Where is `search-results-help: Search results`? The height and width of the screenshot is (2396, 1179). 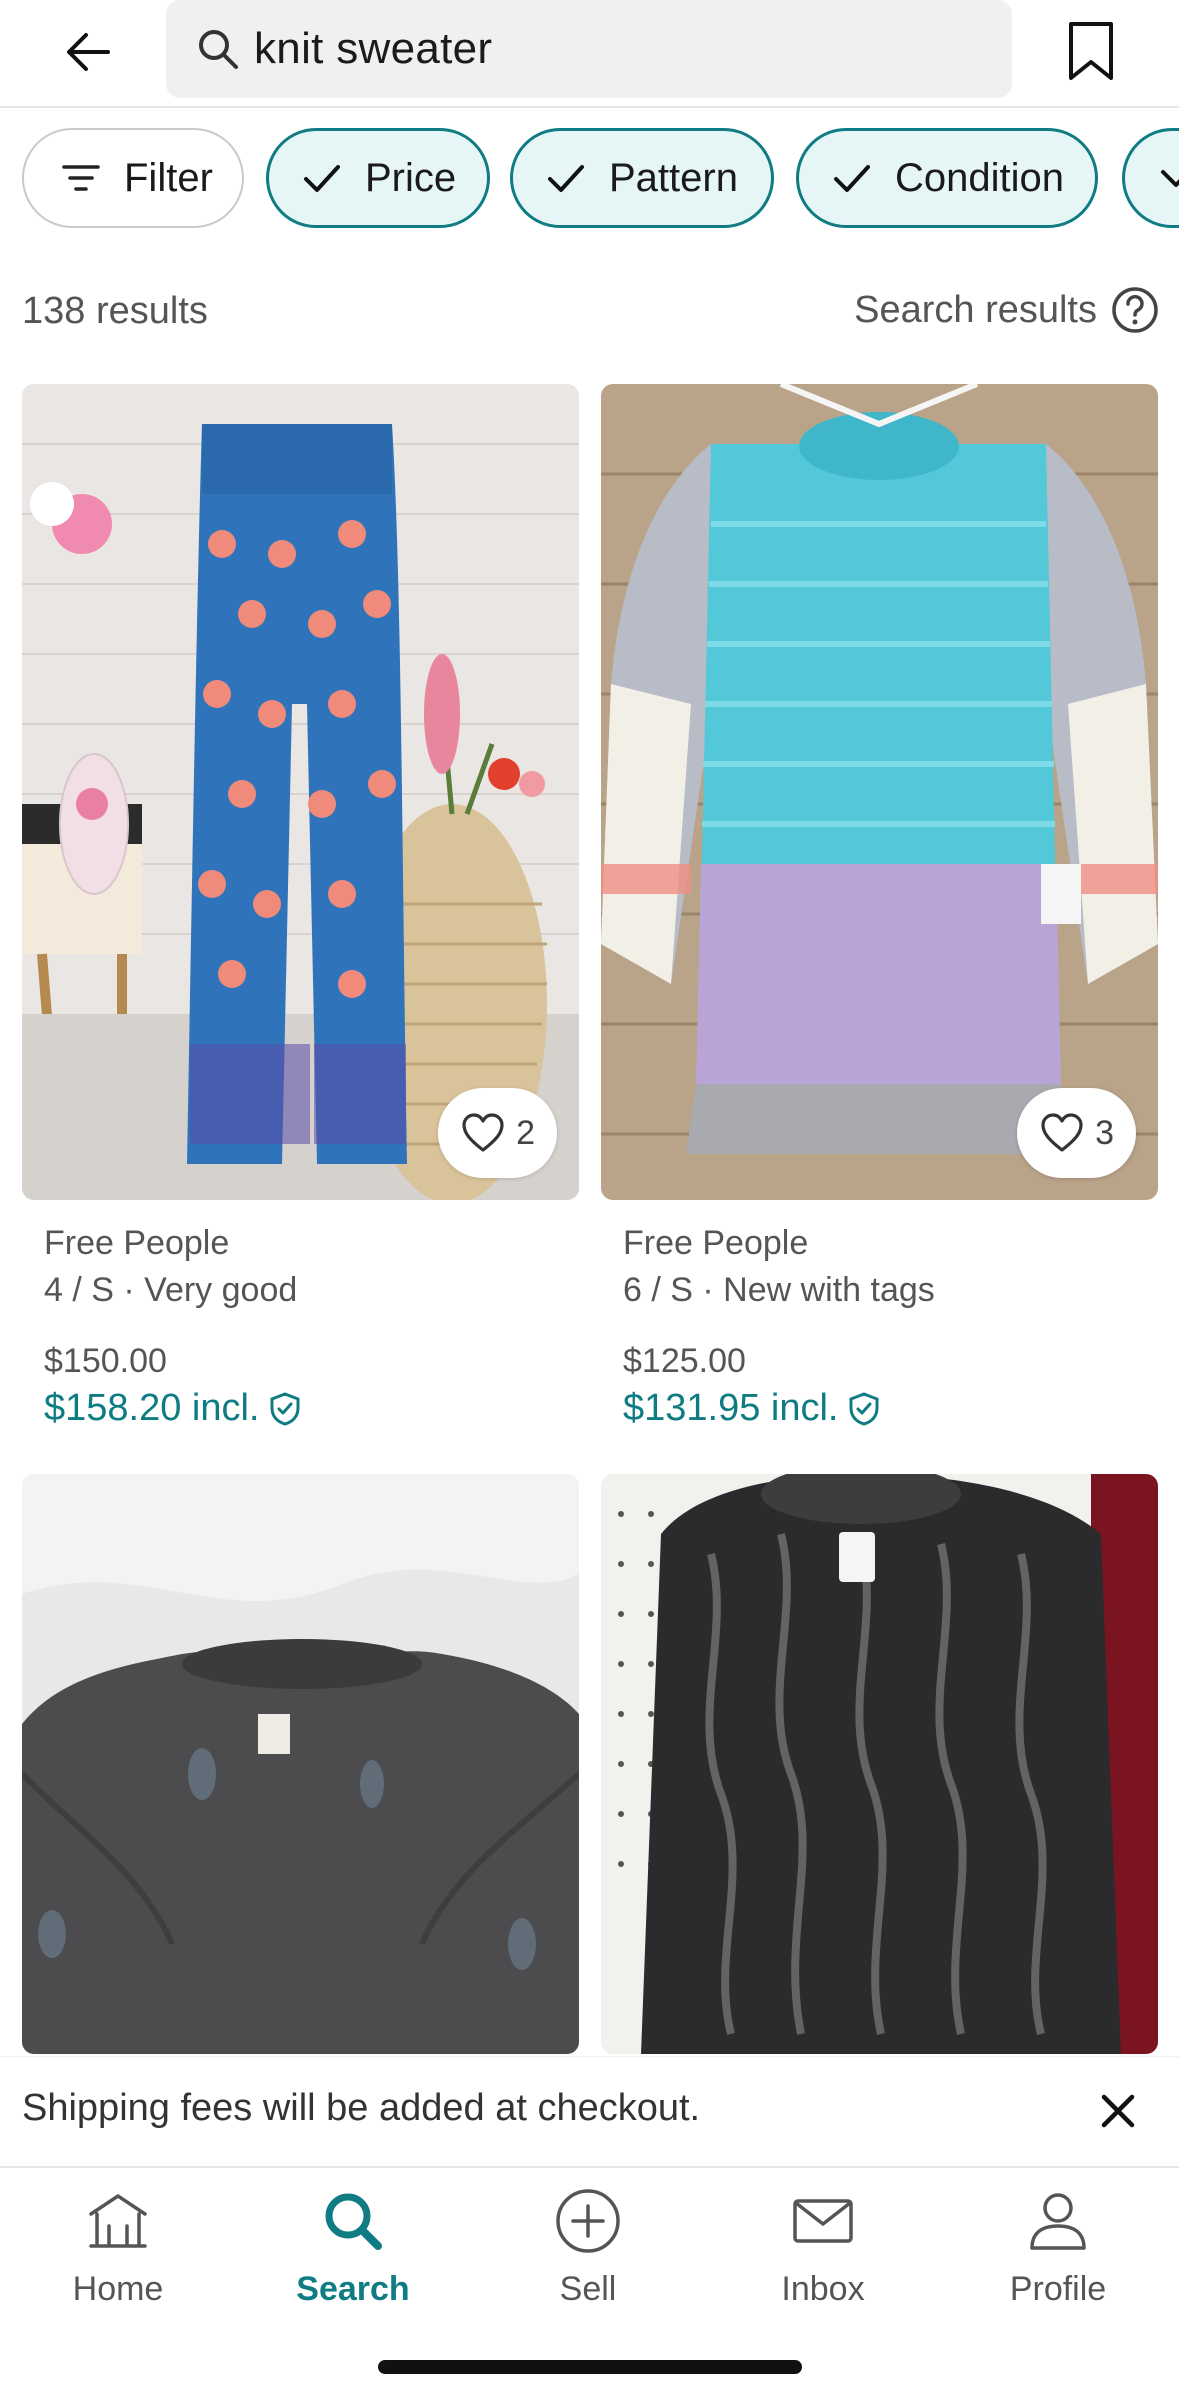 search-results-help: Search results is located at coordinates (1006, 310).